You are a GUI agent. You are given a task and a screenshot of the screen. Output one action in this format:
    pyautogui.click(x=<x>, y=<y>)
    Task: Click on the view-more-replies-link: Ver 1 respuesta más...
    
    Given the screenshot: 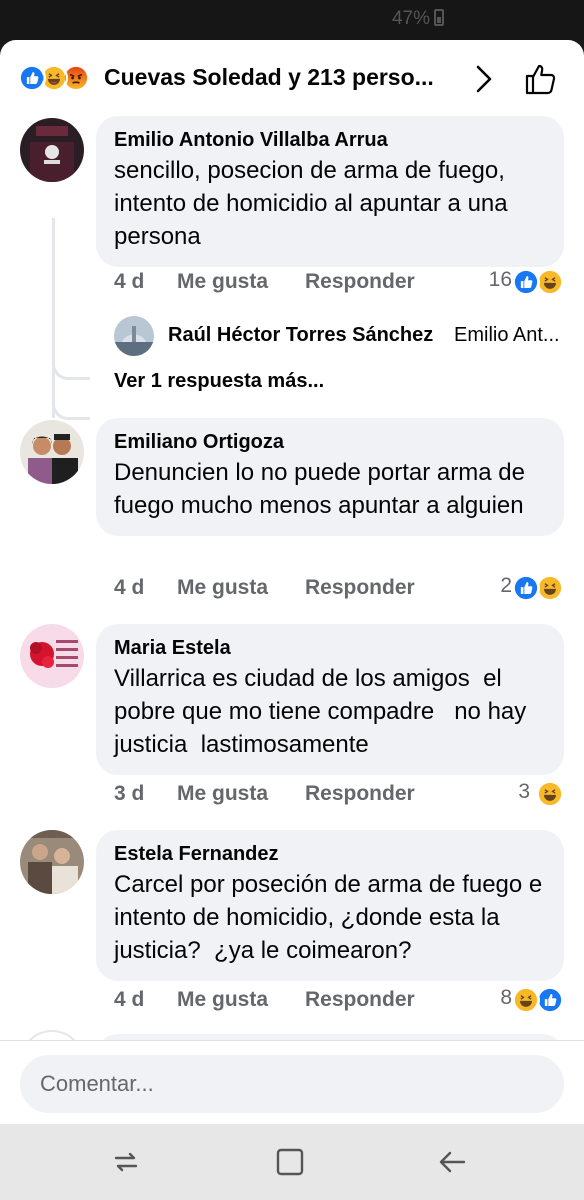 What is the action you would take?
    pyautogui.click(x=219, y=381)
    